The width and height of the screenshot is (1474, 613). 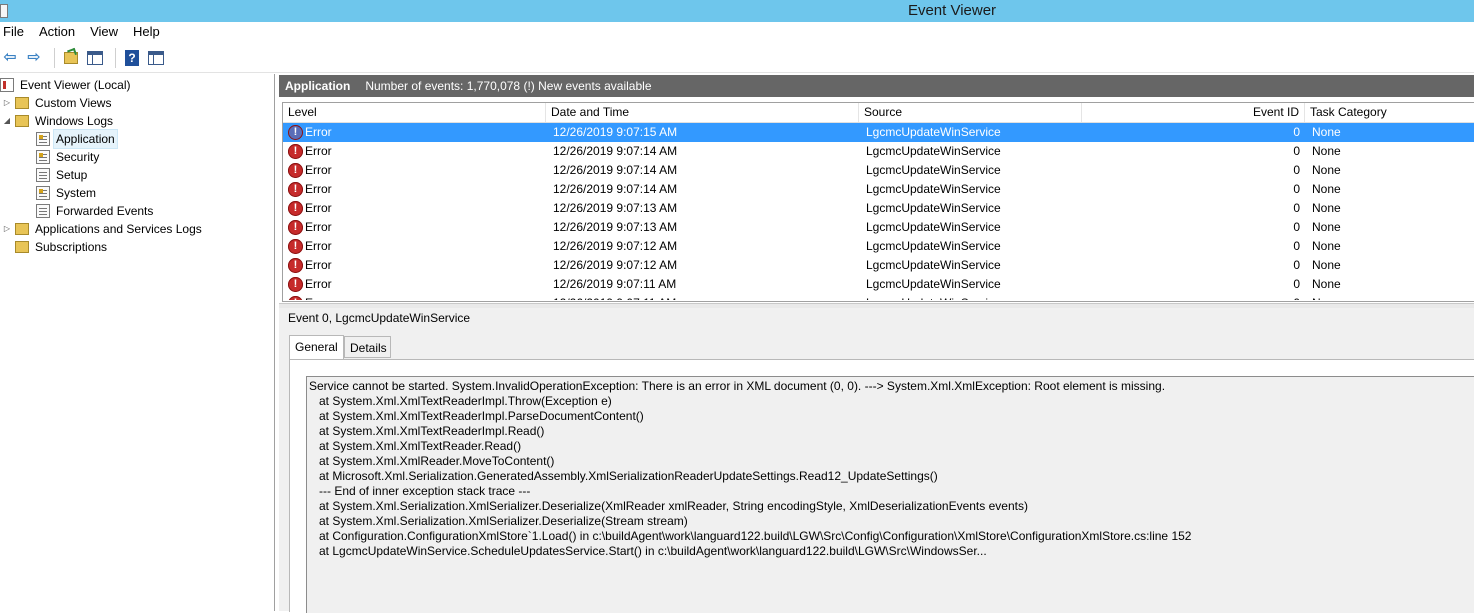 I want to click on show-hide-action-pane-button, so click(x=156, y=58).